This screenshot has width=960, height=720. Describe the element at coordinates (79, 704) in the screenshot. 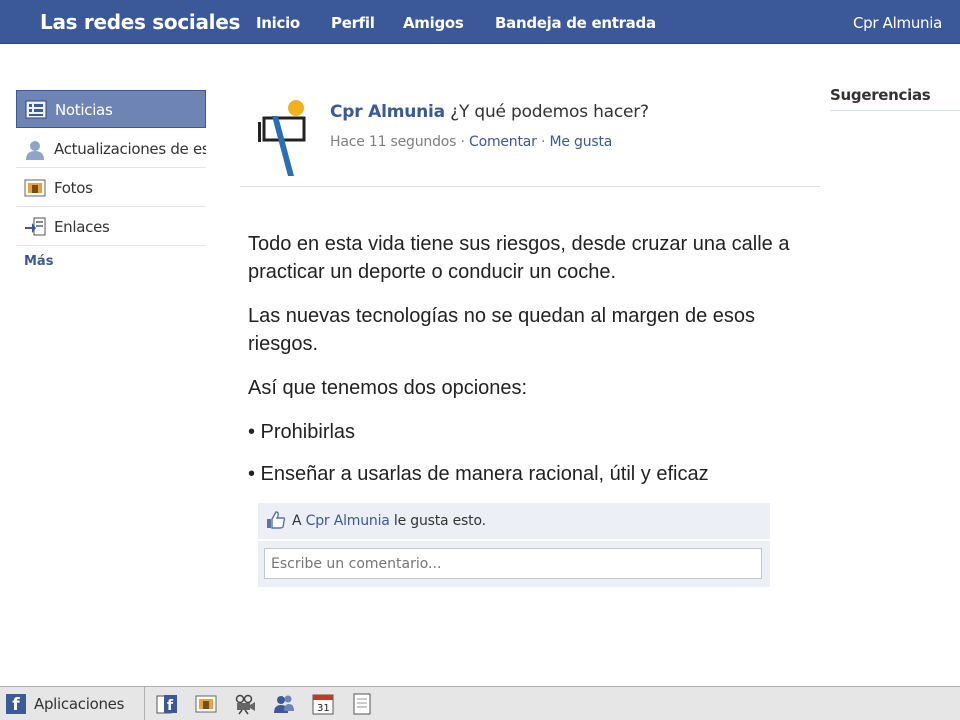

I see `applications-button: Aplicaciones` at that location.